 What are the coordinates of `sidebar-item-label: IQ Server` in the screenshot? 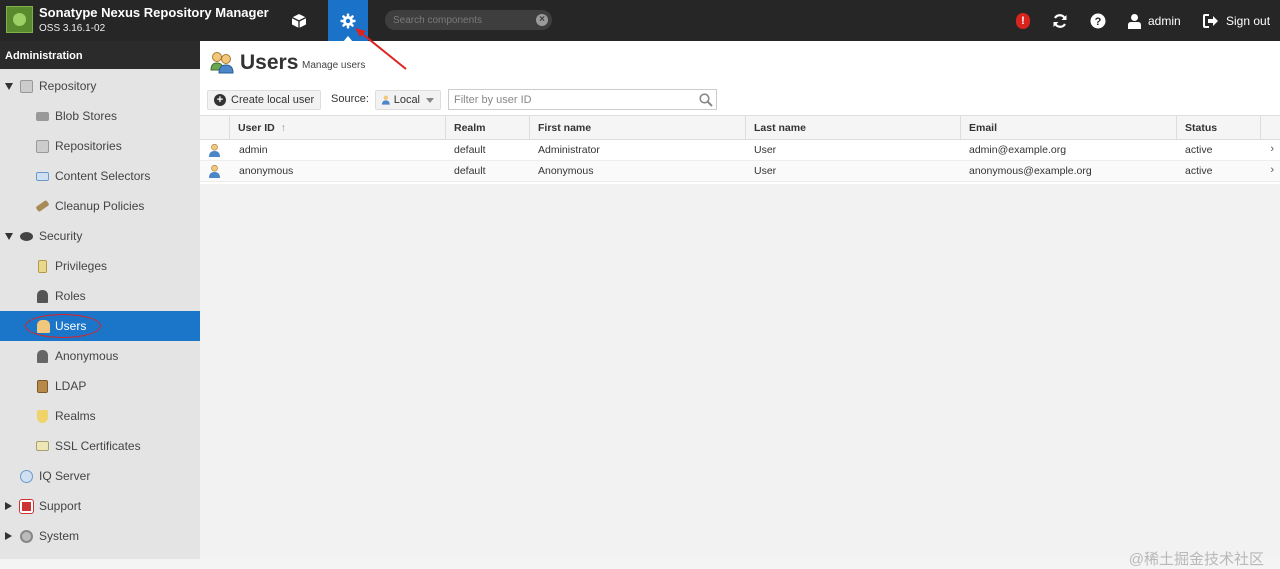 It's located at (65, 476).